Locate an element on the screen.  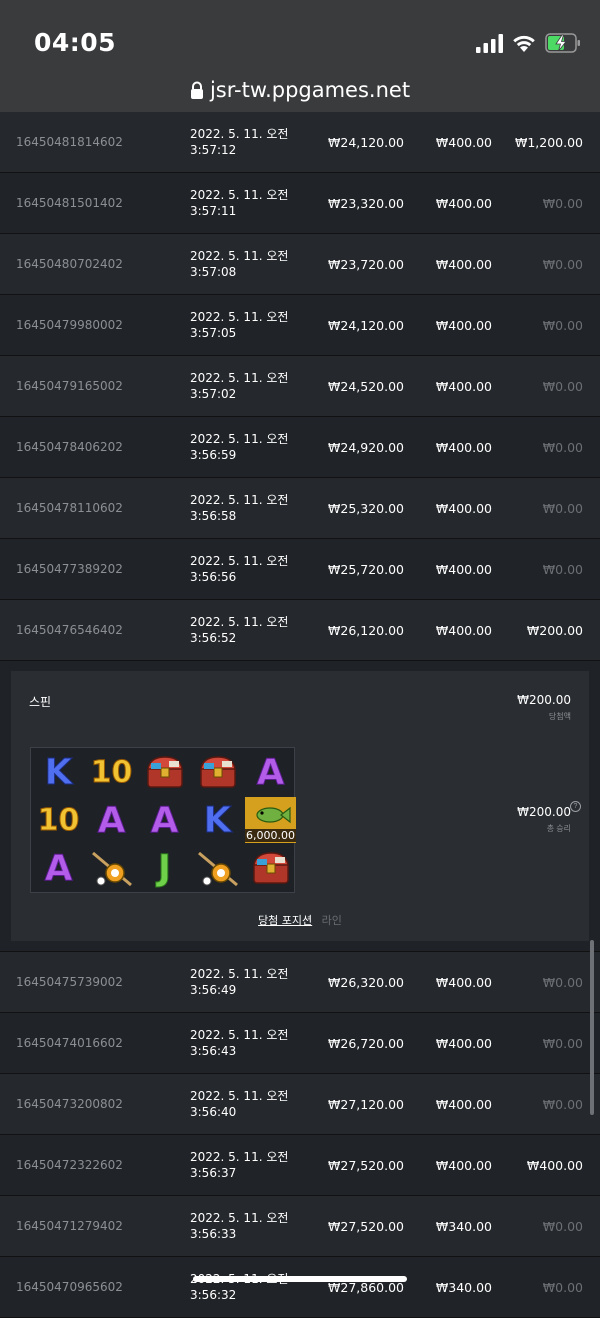
clock: 04:05 is located at coordinates (75, 42).